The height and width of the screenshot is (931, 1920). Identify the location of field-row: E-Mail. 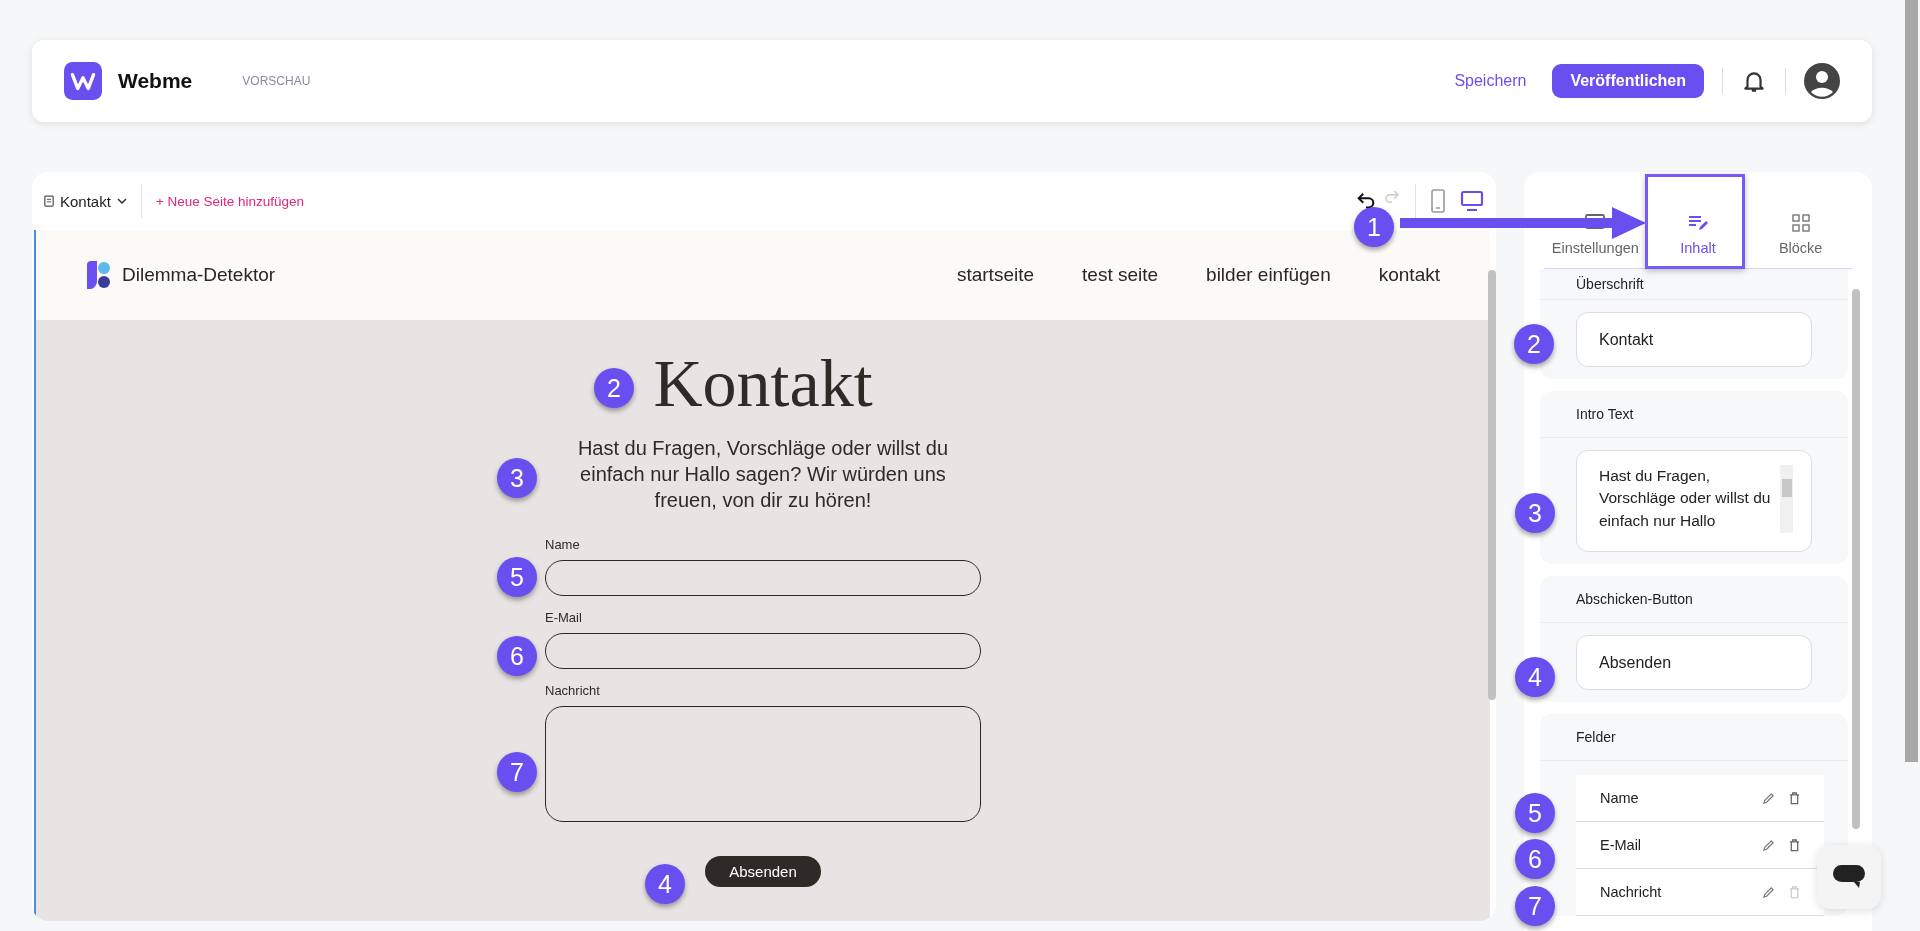
(1700, 845).